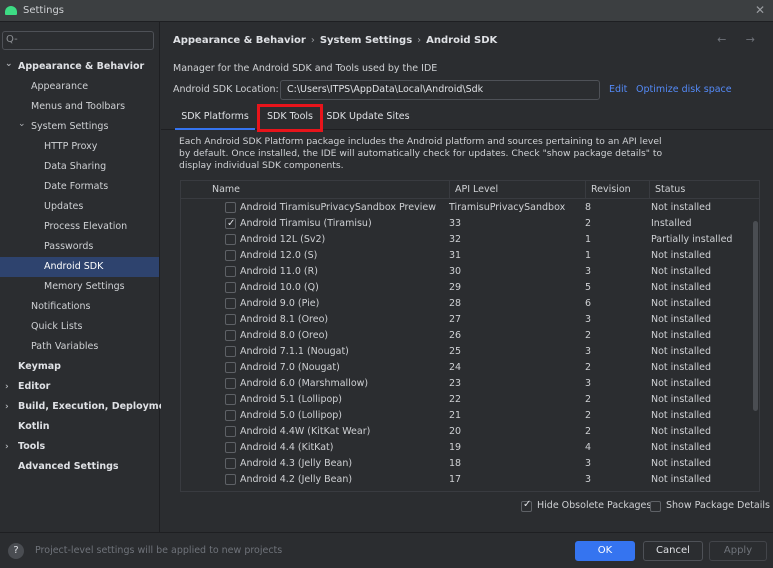  I want to click on tab-sdk-tools: SDK Tools, so click(290, 118).